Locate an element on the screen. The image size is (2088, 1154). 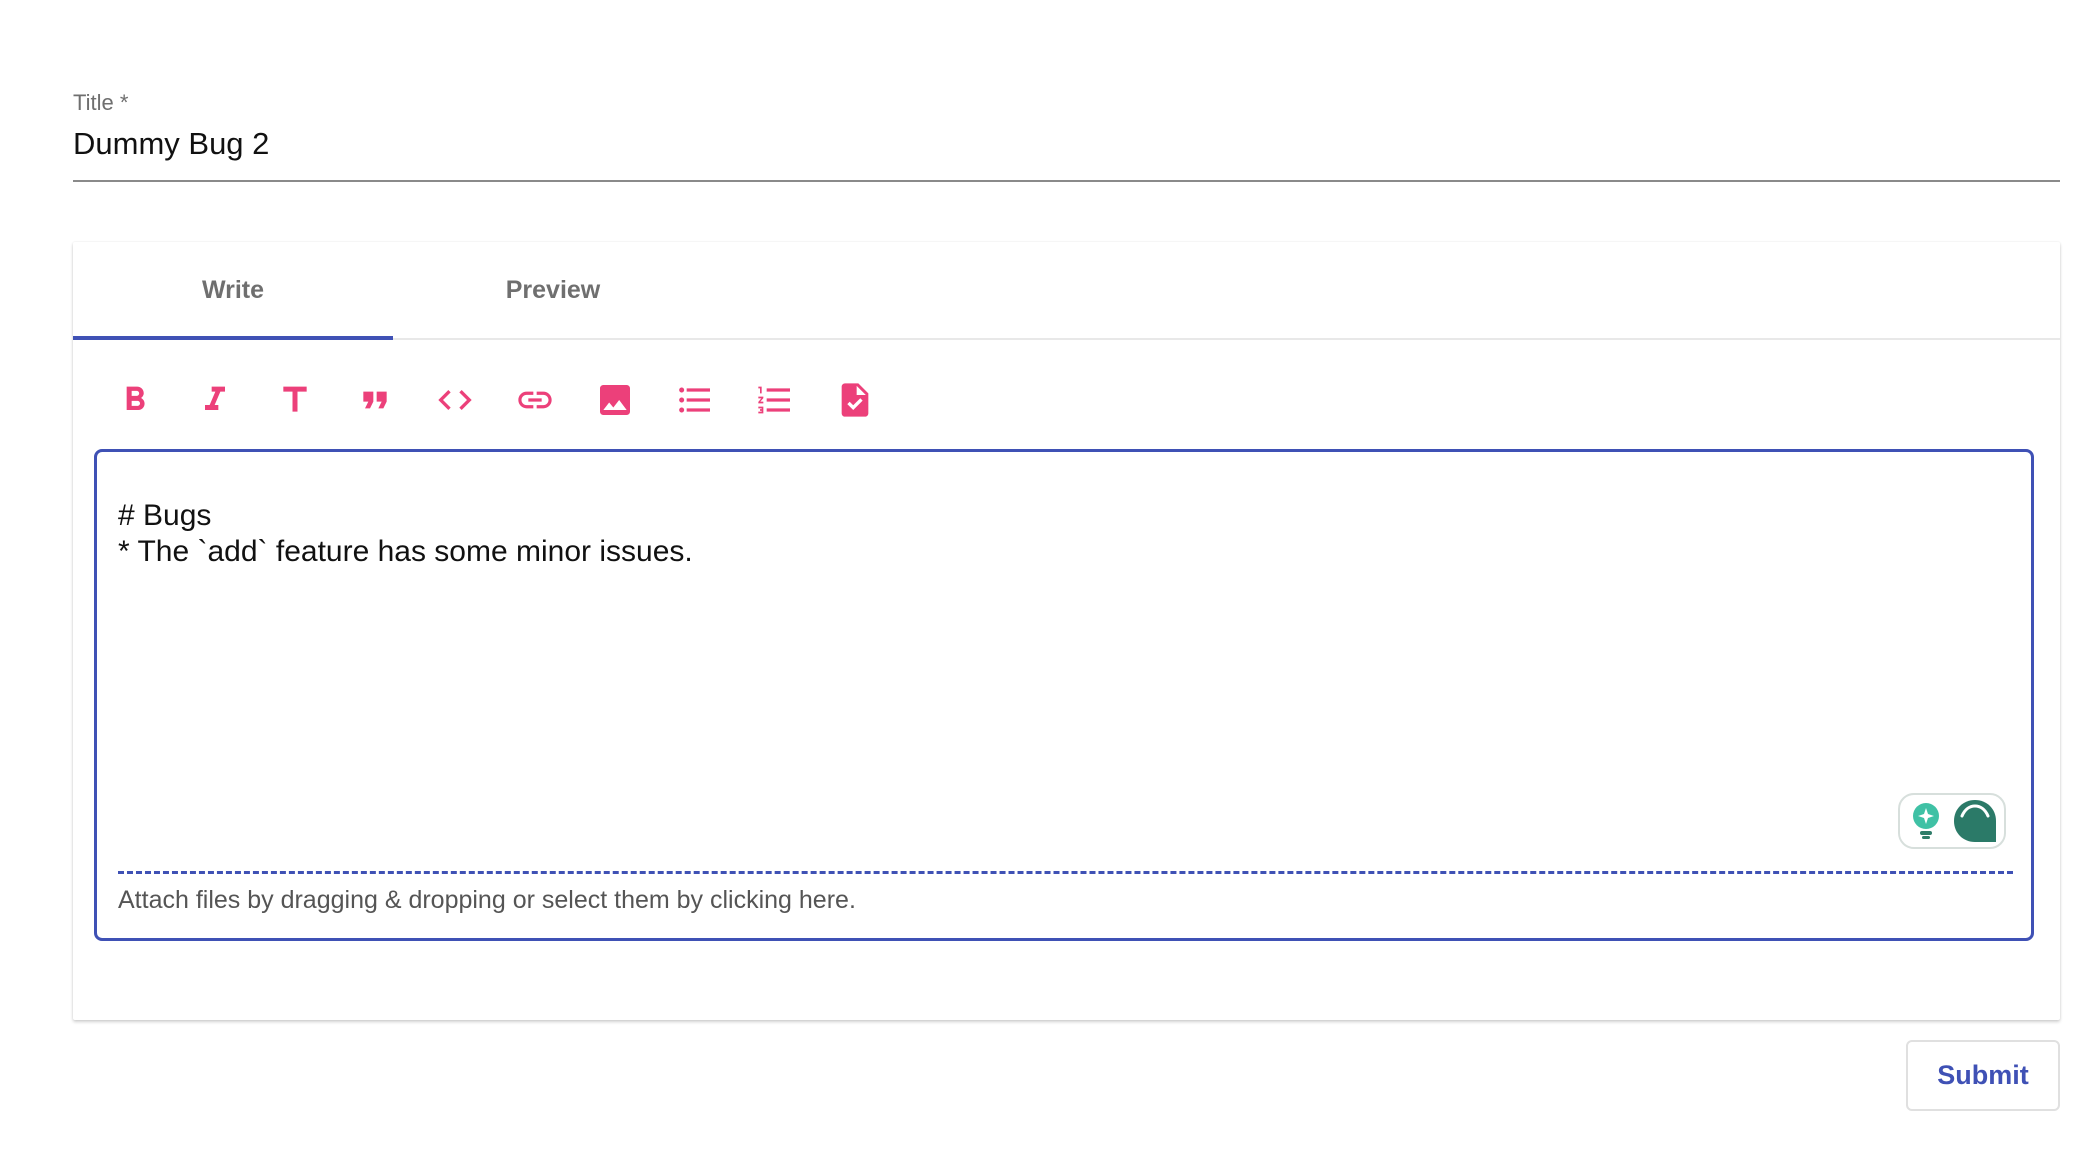
bold-icon is located at coordinates (135, 398).